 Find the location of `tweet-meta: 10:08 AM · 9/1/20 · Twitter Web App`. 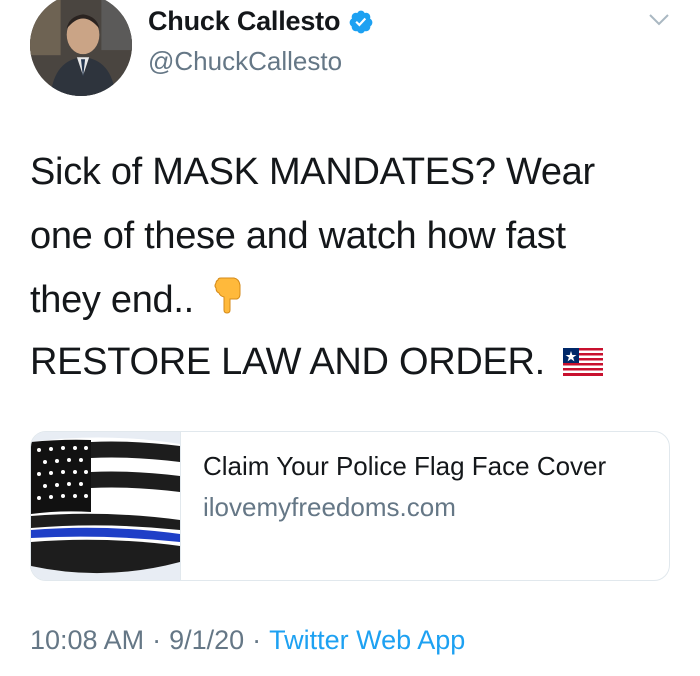

tweet-meta: 10:08 AM · 9/1/20 · Twitter Web App is located at coordinates (247, 640).